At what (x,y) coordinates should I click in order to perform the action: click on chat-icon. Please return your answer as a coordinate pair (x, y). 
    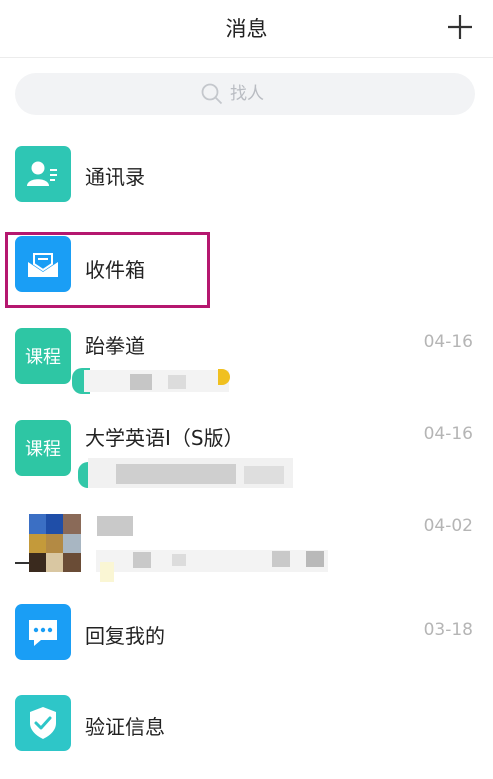
    Looking at the image, I should click on (43, 633).